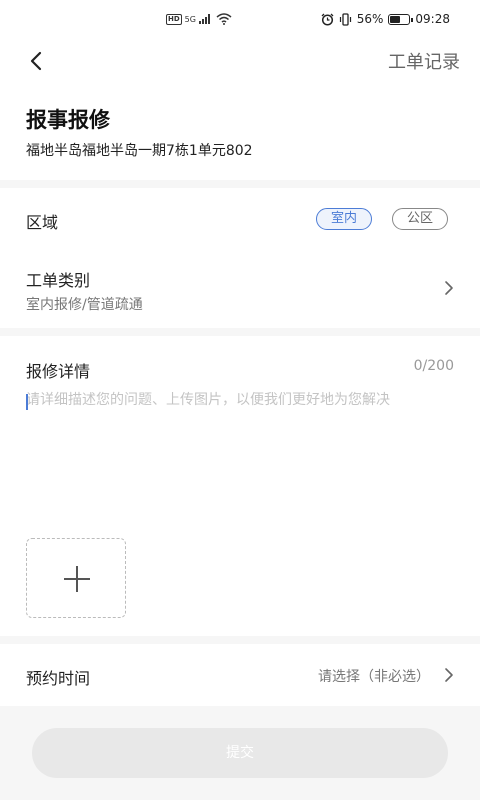  I want to click on hd-badge: HD, so click(174, 19).